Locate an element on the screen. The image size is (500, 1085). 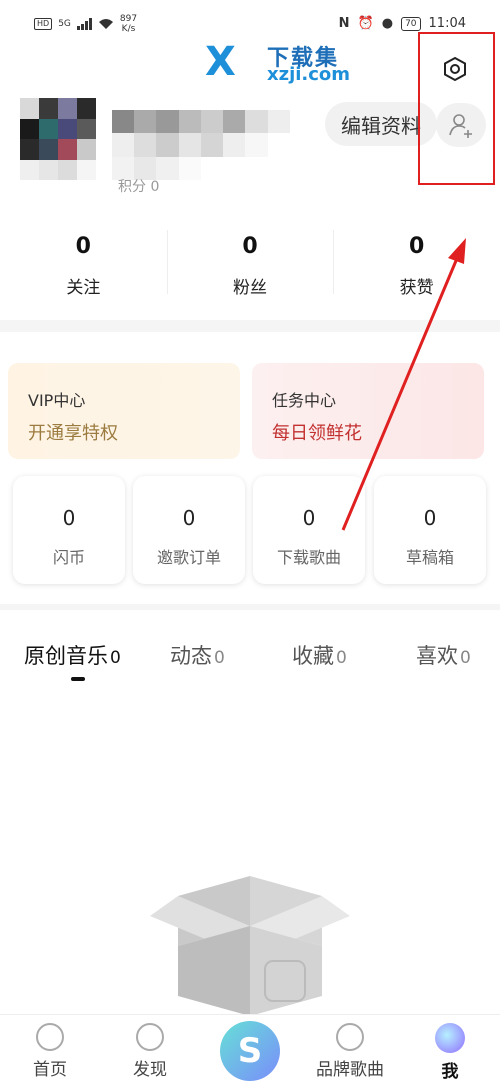
drafts-card: 0 草稿箱 is located at coordinates (430, 530).